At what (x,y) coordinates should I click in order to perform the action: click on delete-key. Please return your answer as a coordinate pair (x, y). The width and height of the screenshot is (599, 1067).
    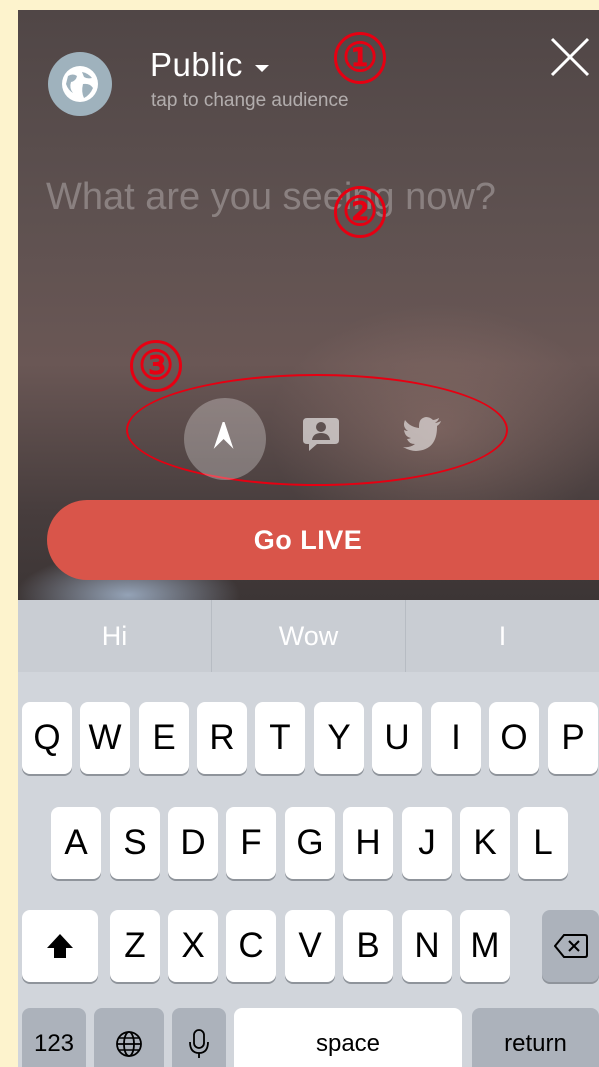
    Looking at the image, I should click on (570, 946).